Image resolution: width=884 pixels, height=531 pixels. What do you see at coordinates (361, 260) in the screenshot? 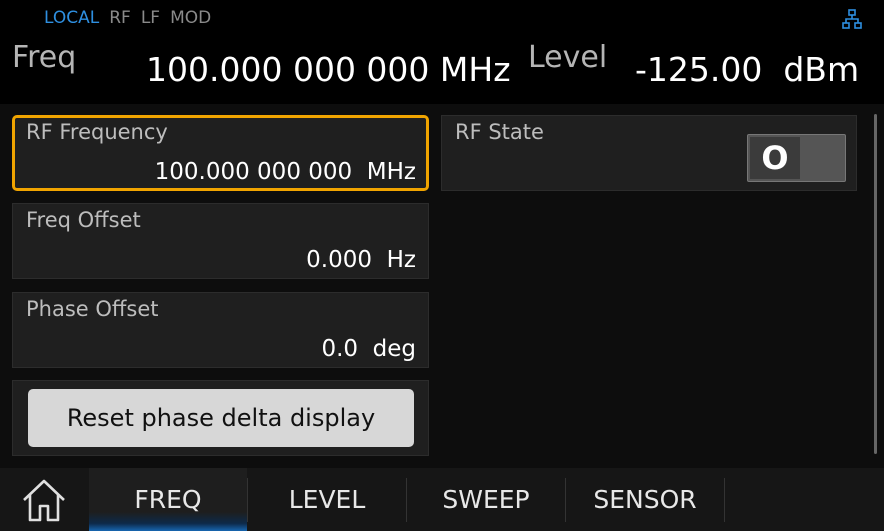
I see `freq-offset-value: 0.000 Hz` at bounding box center [361, 260].